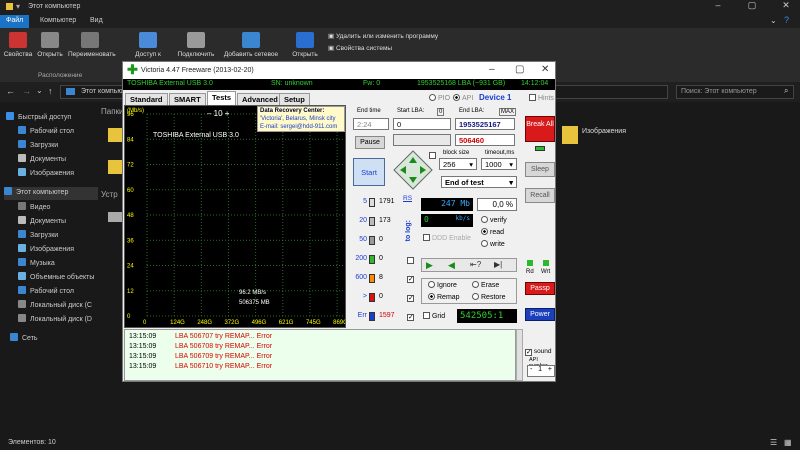 This screenshot has height=450, width=800. I want to click on nav-videos: Видео, so click(34, 208).